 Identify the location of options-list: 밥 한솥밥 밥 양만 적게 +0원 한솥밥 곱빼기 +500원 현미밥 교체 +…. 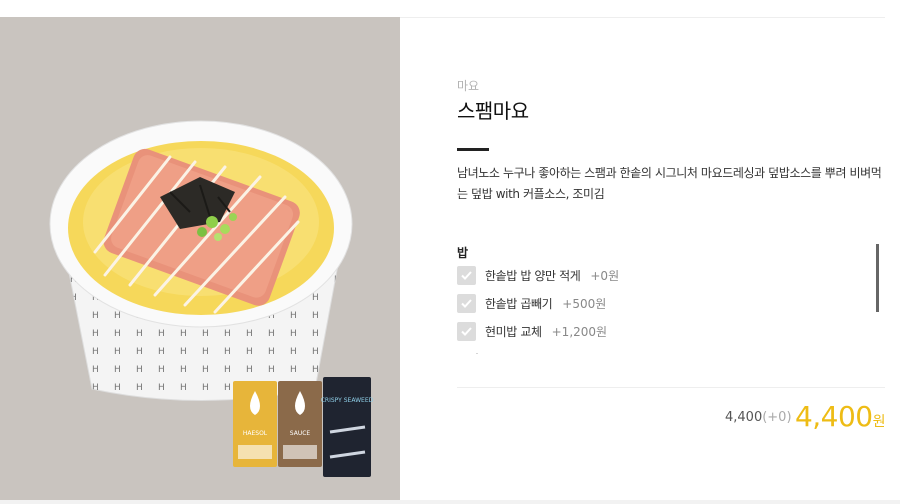
(668, 298).